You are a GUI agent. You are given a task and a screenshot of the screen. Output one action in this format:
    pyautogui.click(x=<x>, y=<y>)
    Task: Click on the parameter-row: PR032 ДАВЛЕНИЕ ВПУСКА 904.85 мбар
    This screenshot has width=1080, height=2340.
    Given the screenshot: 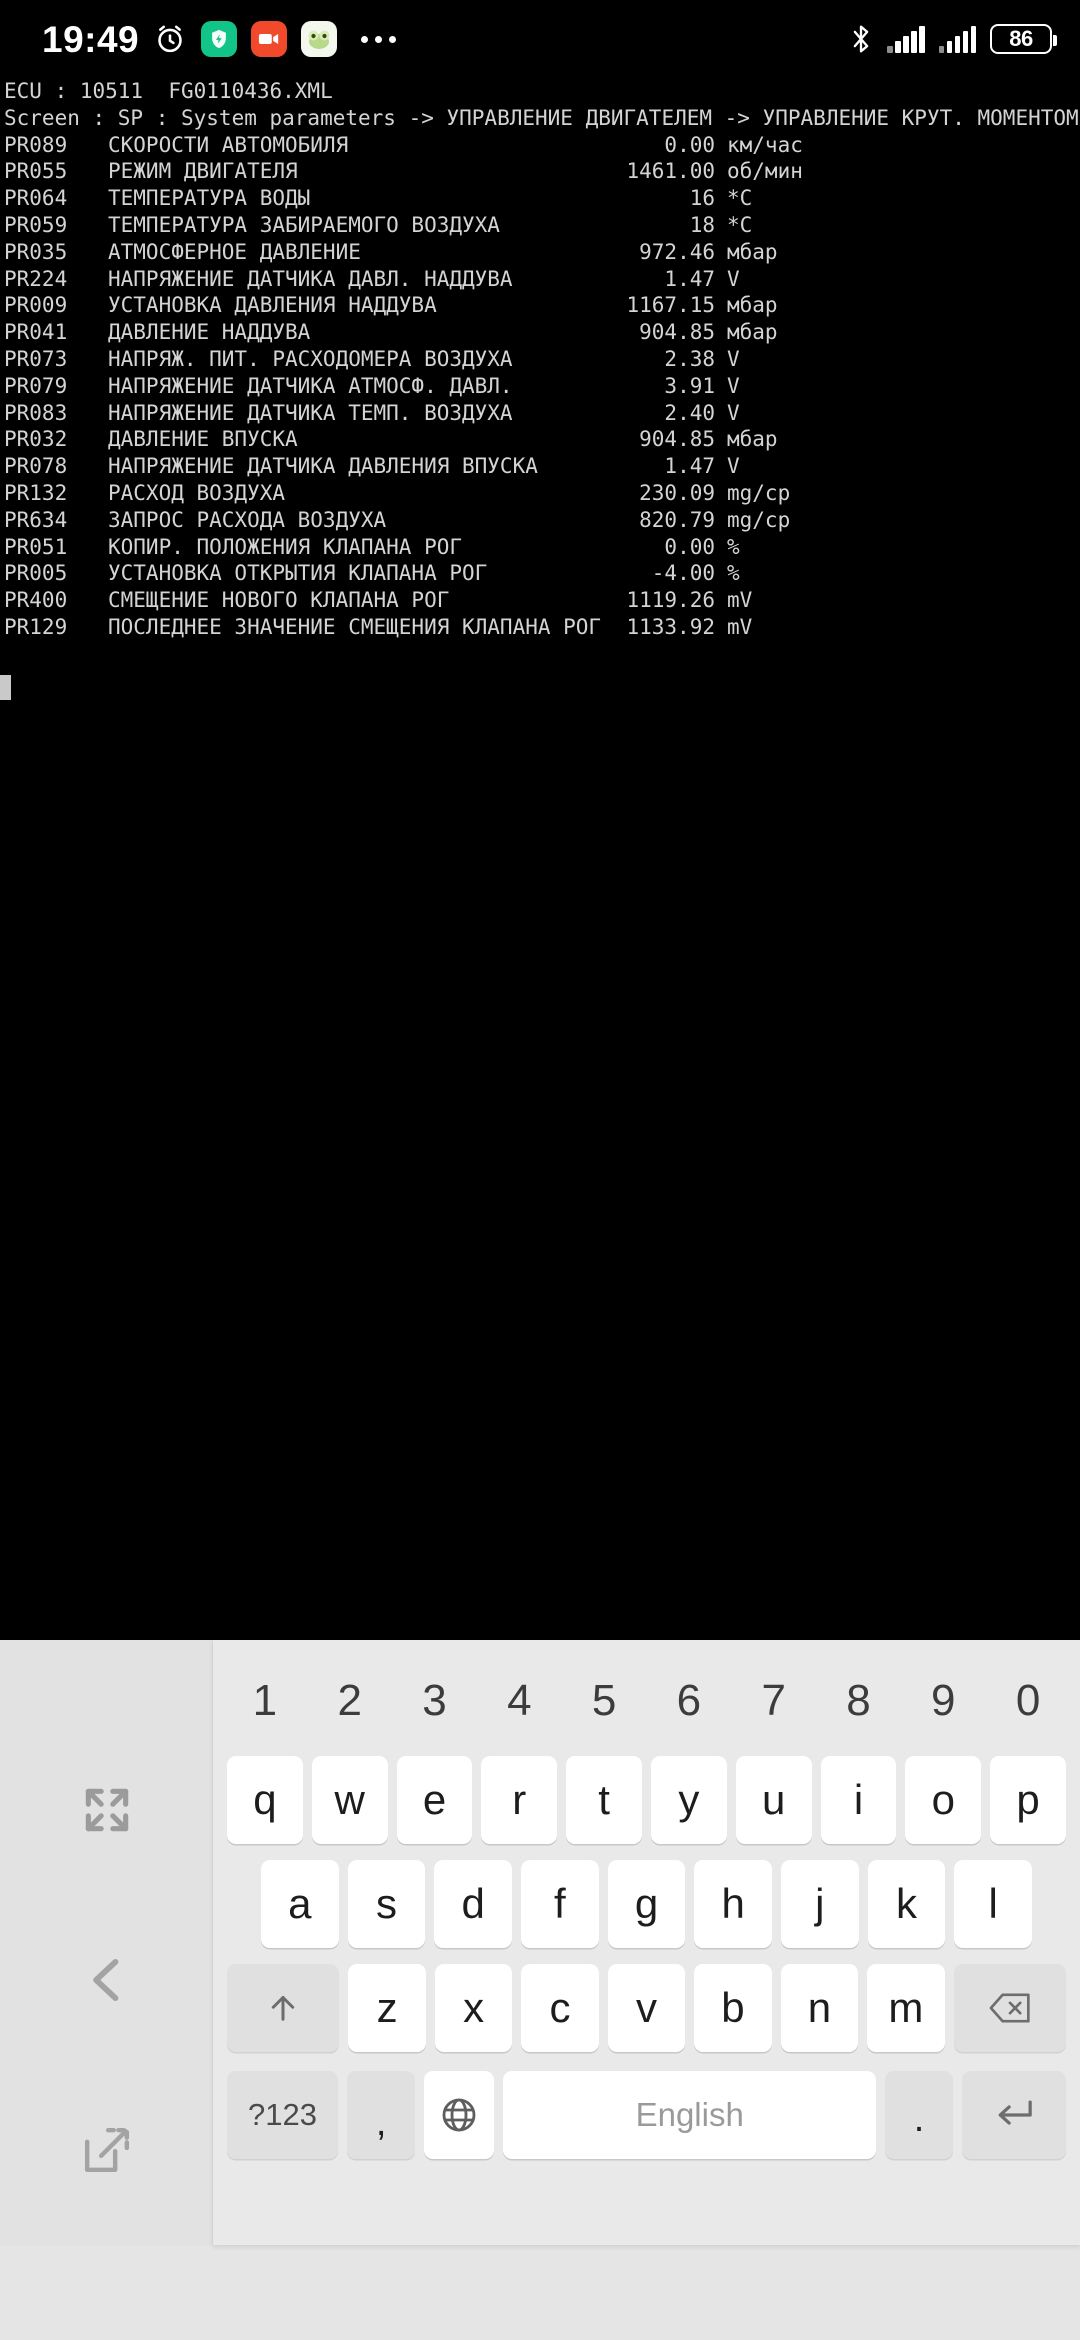 What is the action you would take?
    pyautogui.click(x=540, y=439)
    